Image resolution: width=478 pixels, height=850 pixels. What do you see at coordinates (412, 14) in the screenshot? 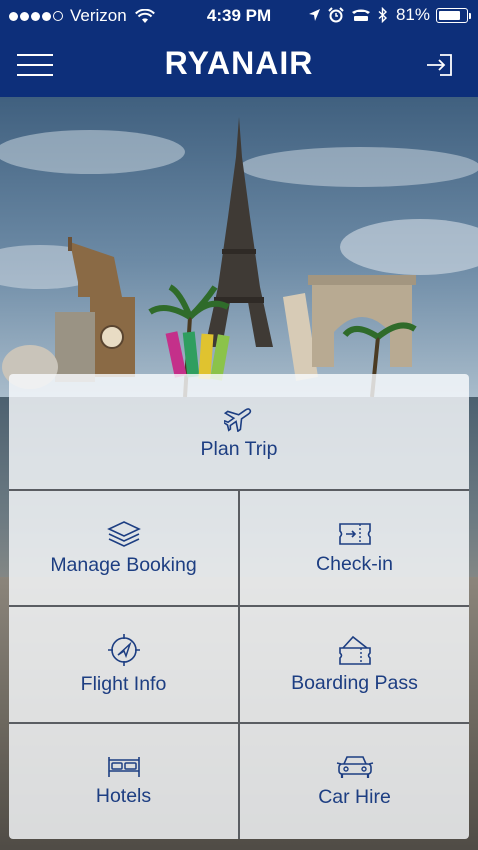
I see `battery-percent: 81%` at bounding box center [412, 14].